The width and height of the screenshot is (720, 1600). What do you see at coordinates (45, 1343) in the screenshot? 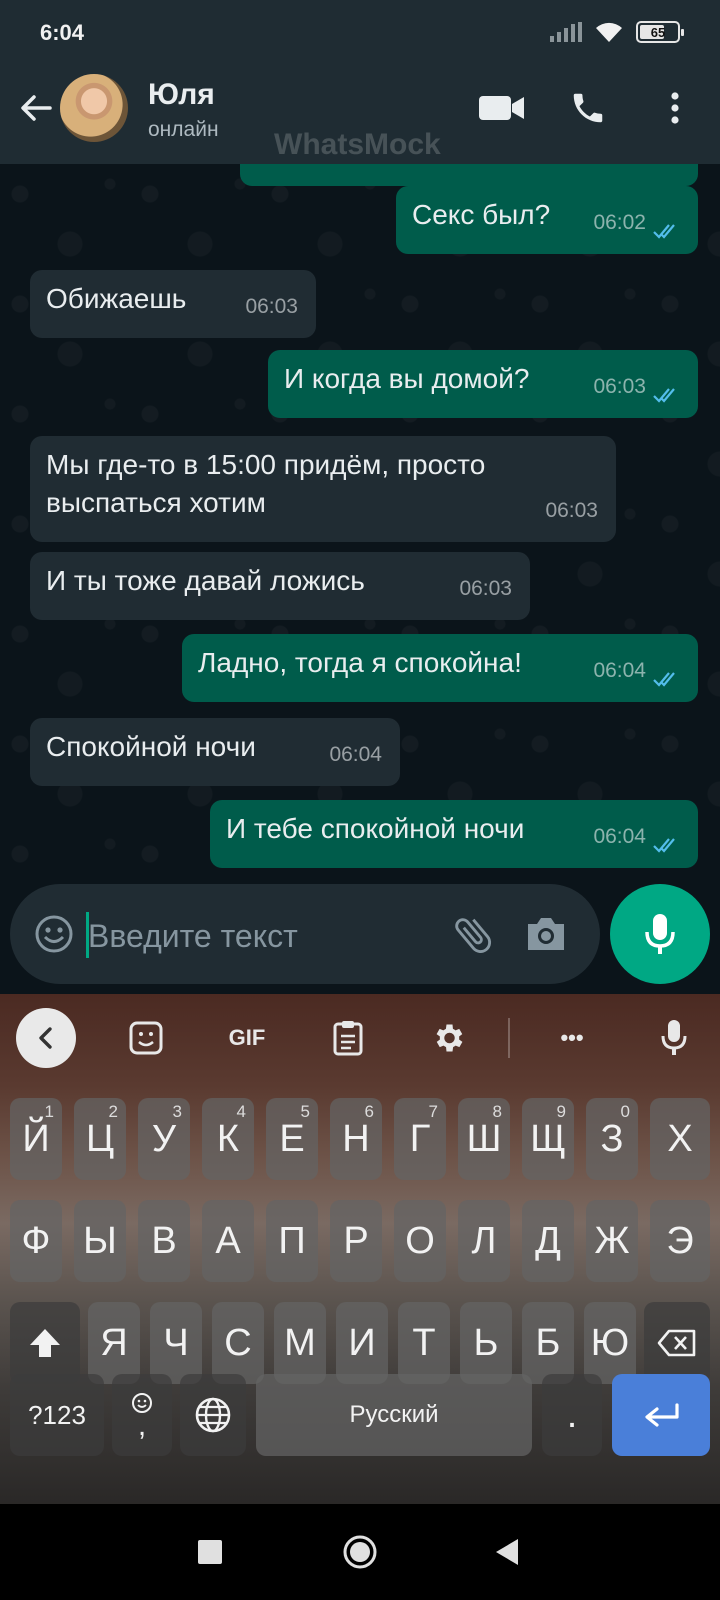
I see `shift-key` at bounding box center [45, 1343].